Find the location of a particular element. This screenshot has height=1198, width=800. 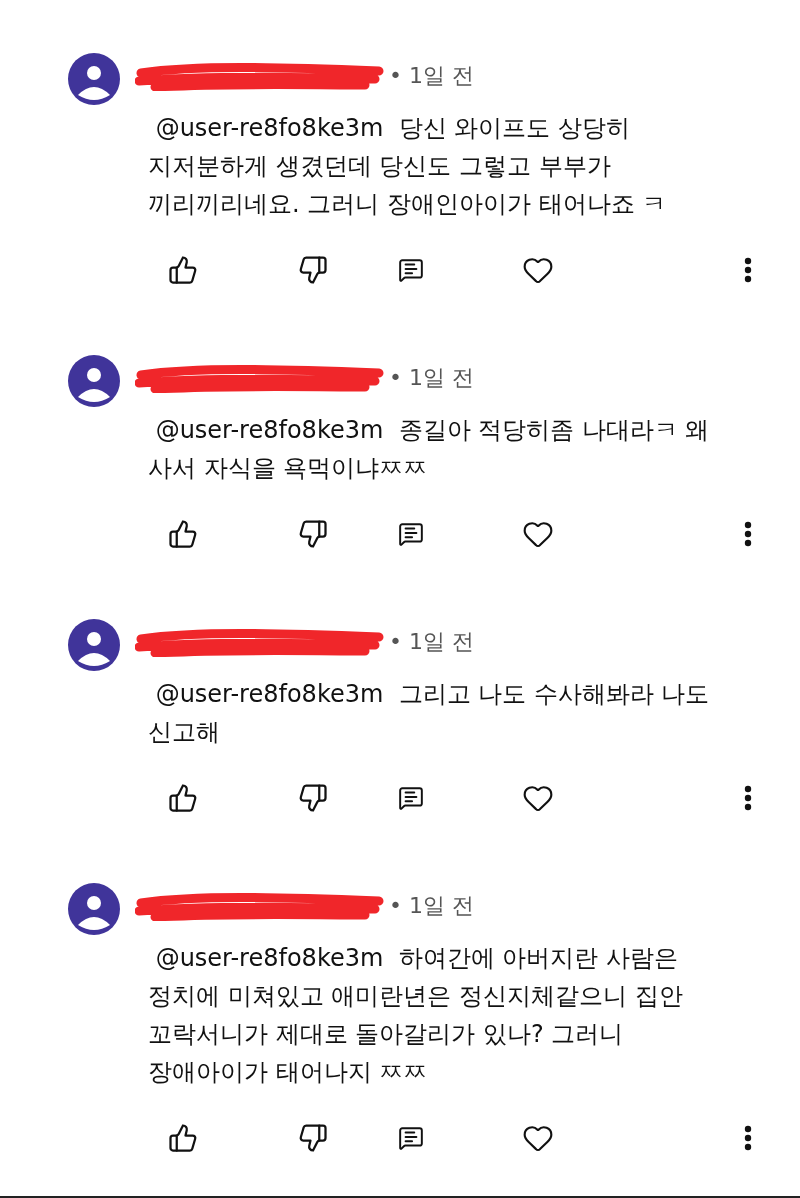

comment-text: @user-re8fo8ke3m 종길아 적당히좀 나대라ㅋ 왜 사서 자식을 욕먹이냐ㅉㅉ is located at coordinates (429, 449).